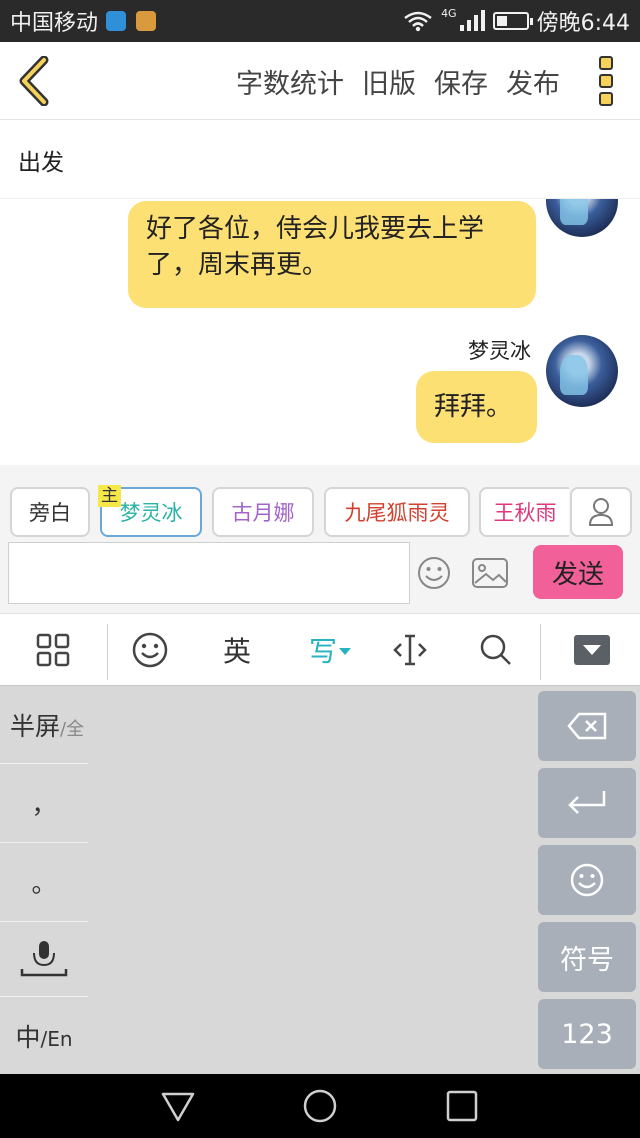  Describe the element at coordinates (290, 81) in the screenshot. I see `word-count-button: 字数统计` at that location.